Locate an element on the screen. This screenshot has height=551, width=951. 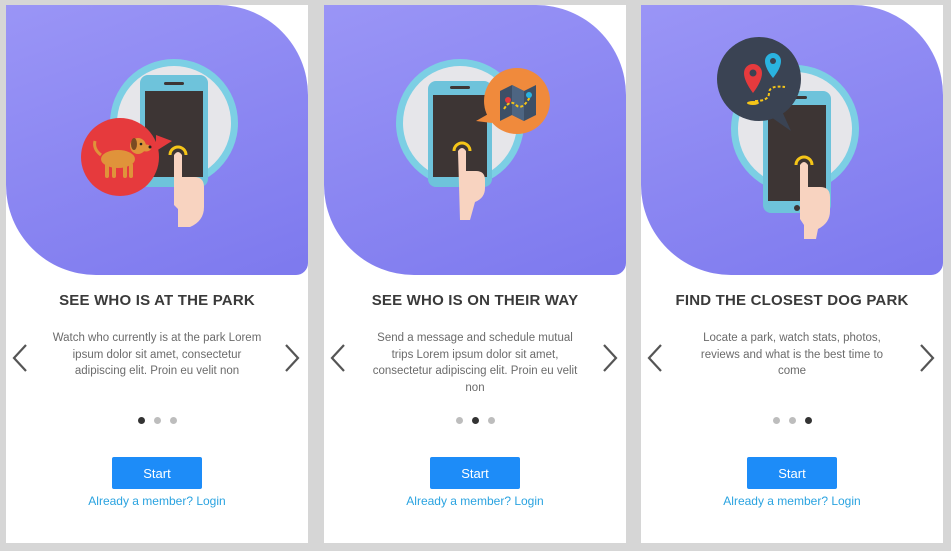
slide-title: SEE WHO IS ON THEIR WAY is located at coordinates (475, 300).